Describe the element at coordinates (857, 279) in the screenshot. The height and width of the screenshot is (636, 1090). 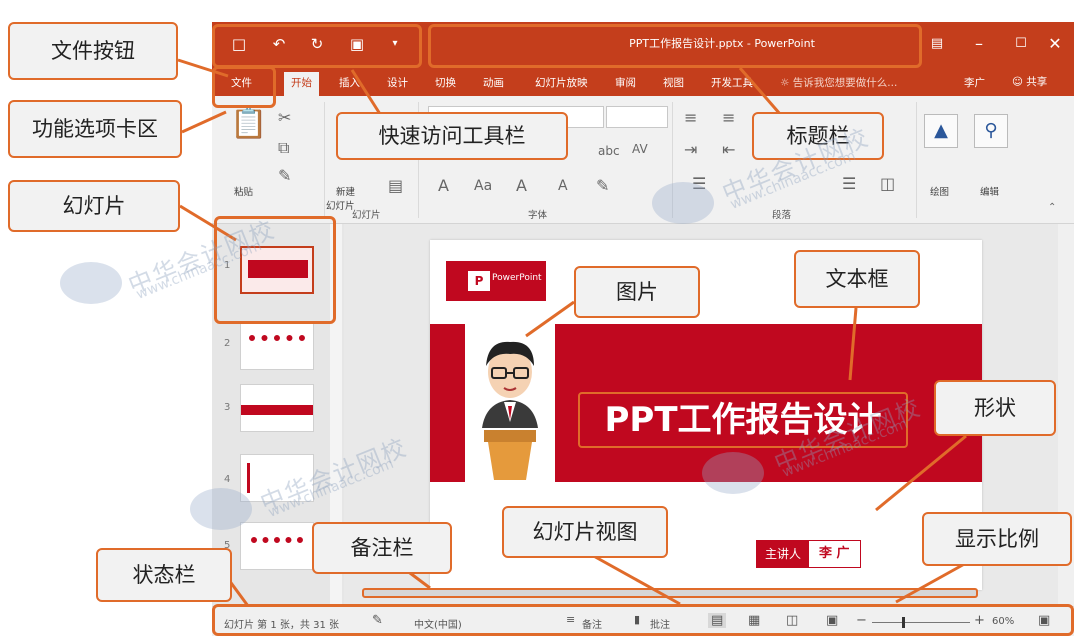
I see `callout-textbox: 文本框` at that location.